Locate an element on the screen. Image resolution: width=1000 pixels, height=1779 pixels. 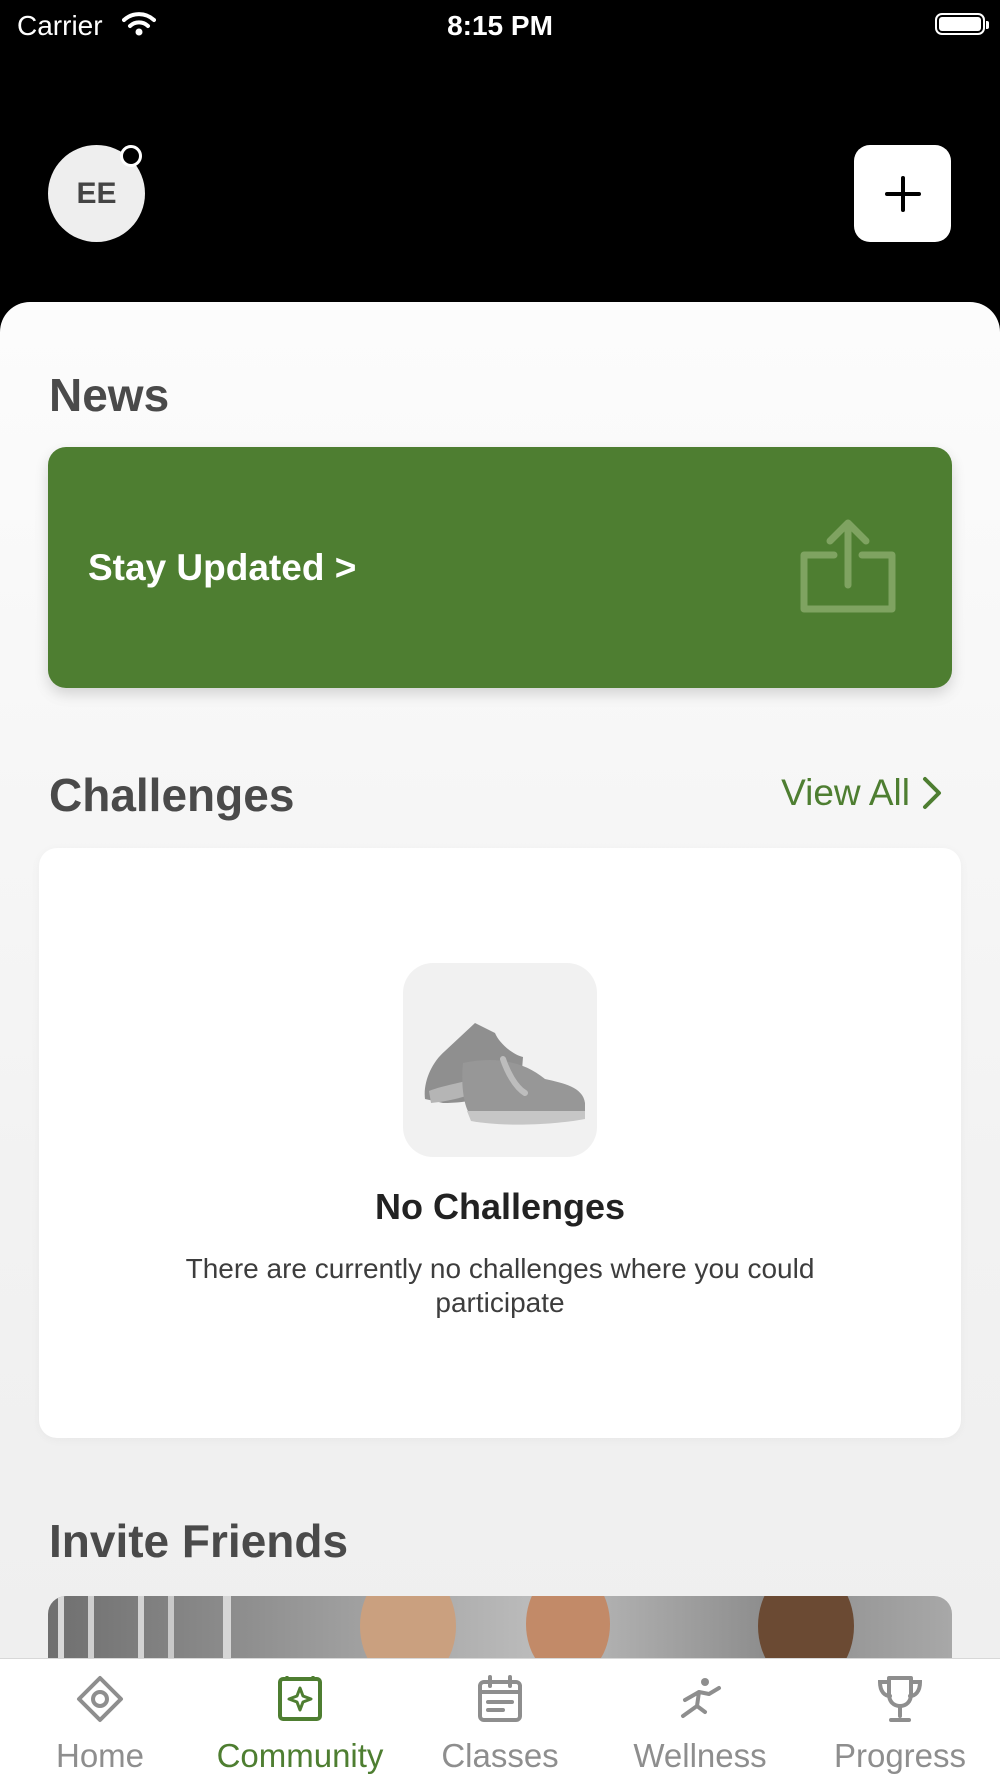
add-button is located at coordinates (902, 193).